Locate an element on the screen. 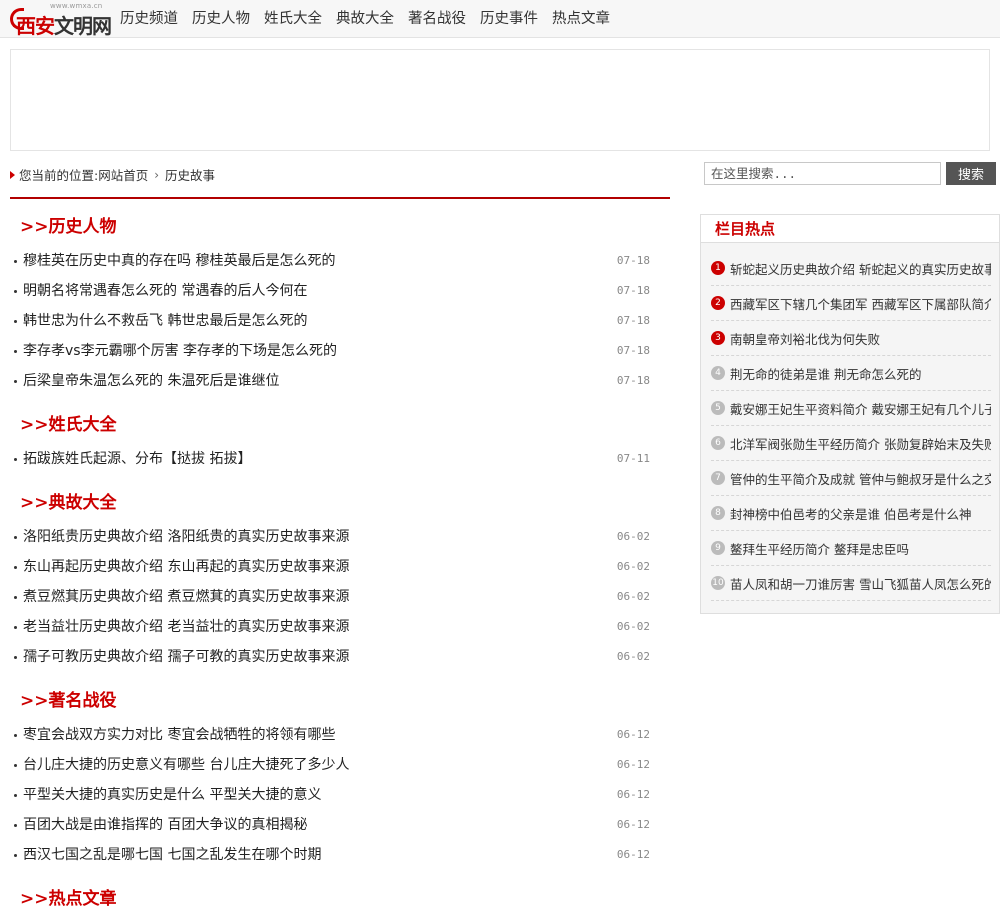 The height and width of the screenshot is (909, 1000). hot-article-link: 戴安娜王妃生平资料简介 戴安娜王妃有几个儿子 is located at coordinates (860, 408).